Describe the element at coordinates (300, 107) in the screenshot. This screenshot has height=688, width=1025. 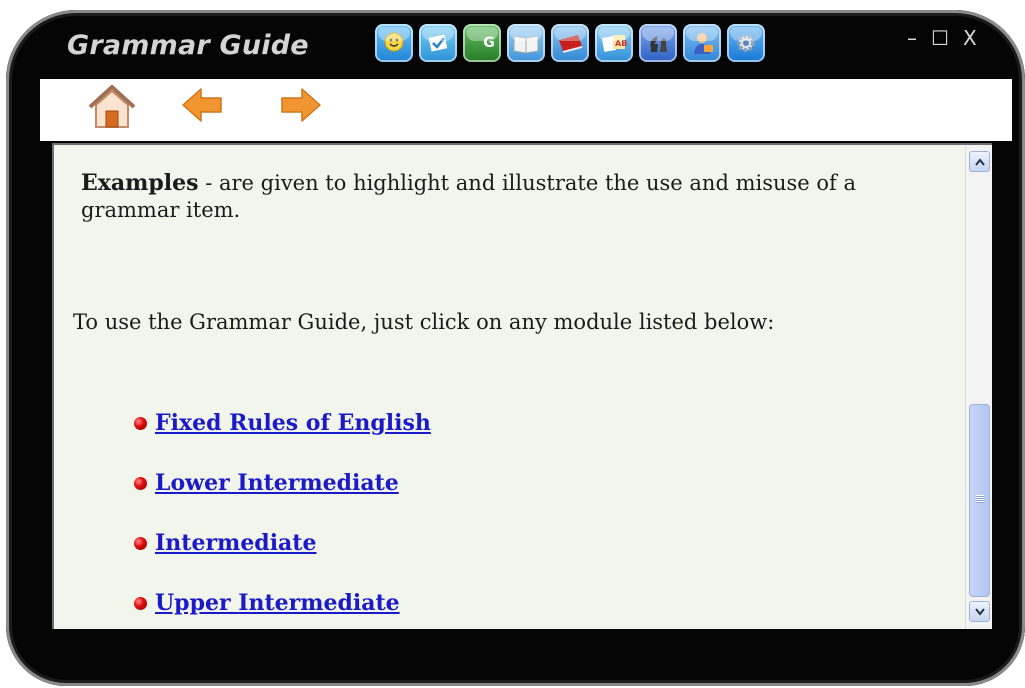
I see `forward-arrow-icon` at that location.